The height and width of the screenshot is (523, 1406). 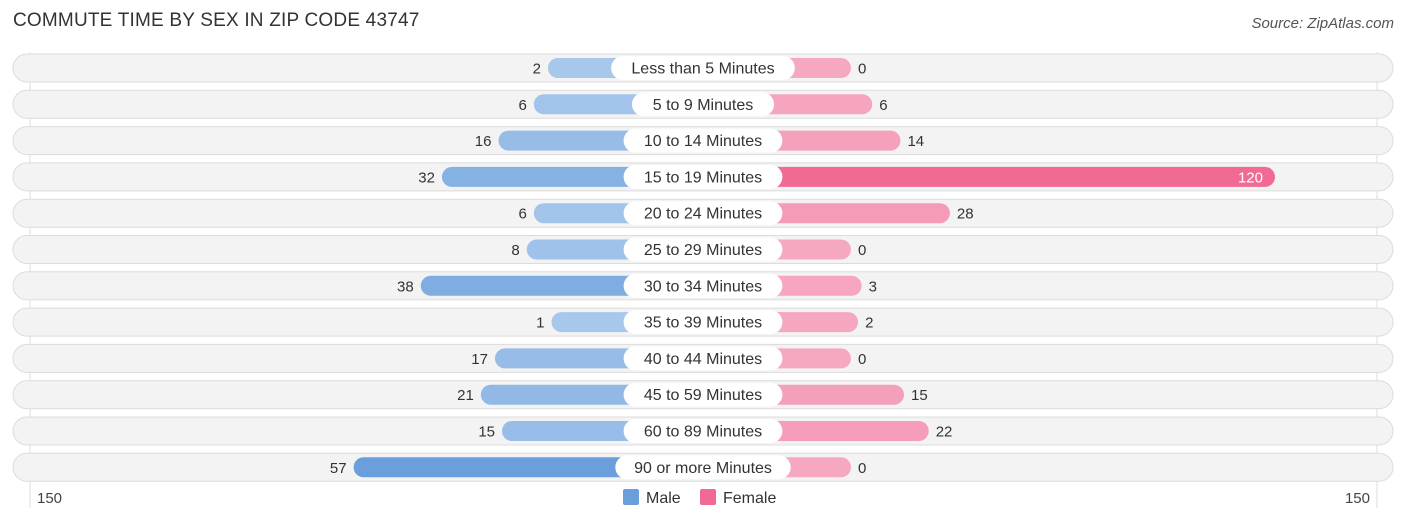 I want to click on legend-label-male: Male, so click(x=663, y=498).